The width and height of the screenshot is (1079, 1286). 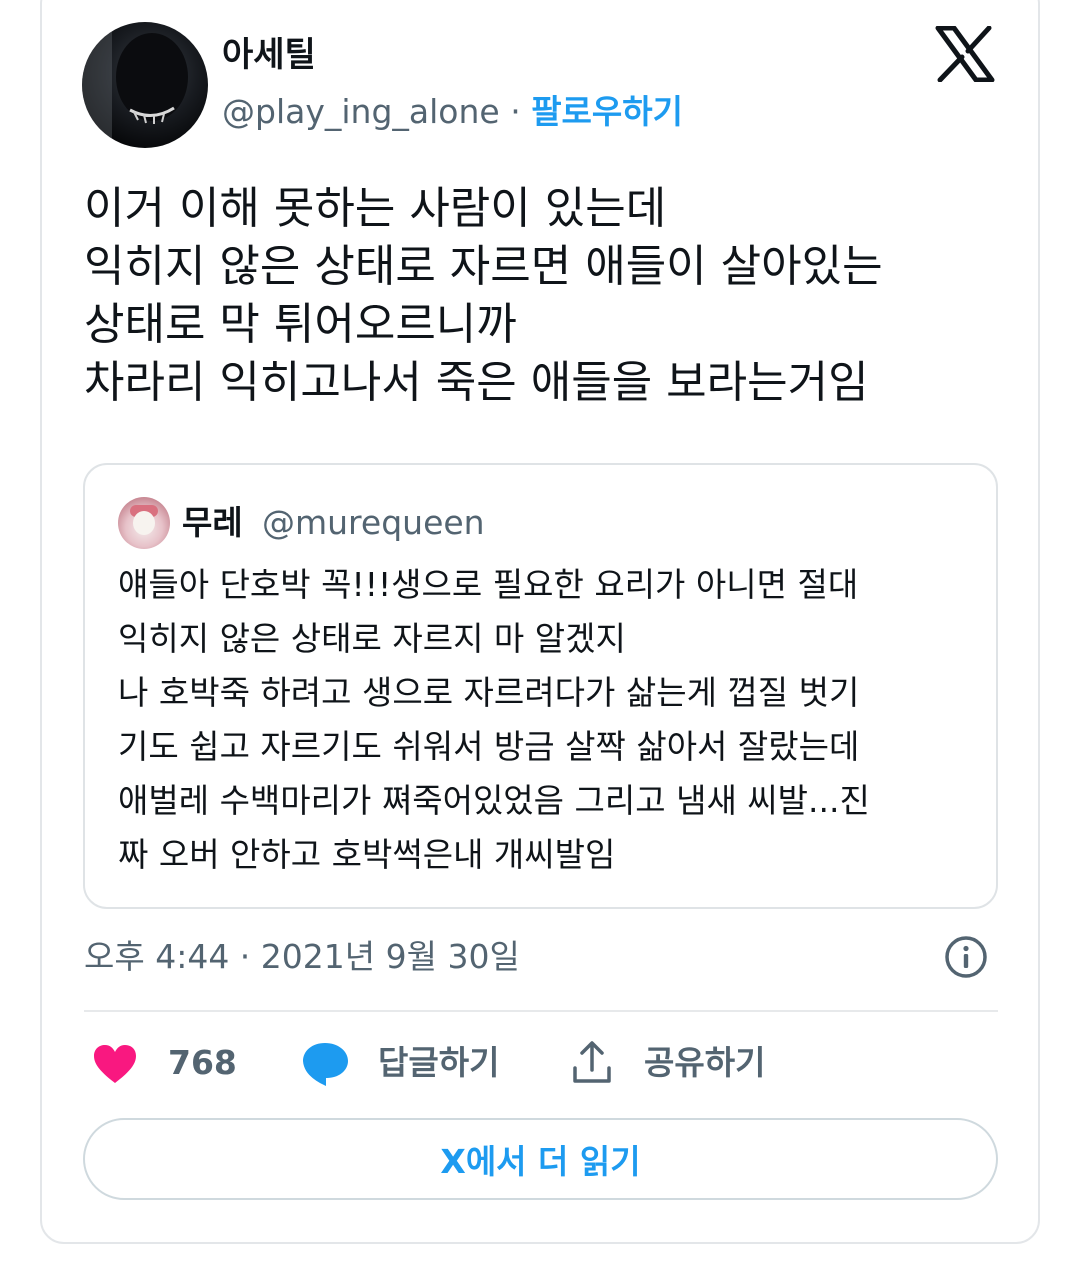 I want to click on info-icon, so click(x=966, y=957).